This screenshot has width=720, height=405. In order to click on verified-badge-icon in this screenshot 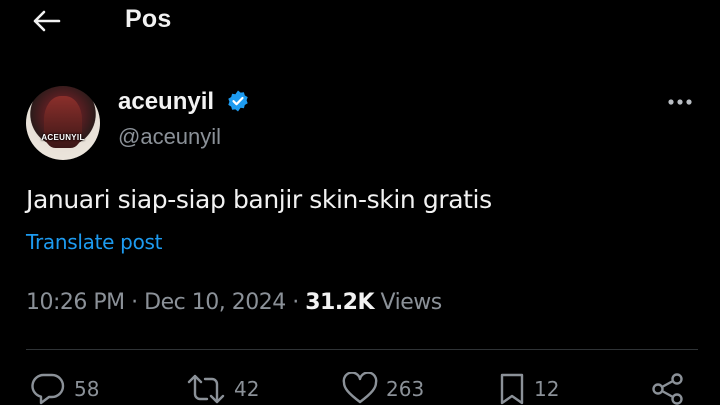, I will do `click(238, 101)`.